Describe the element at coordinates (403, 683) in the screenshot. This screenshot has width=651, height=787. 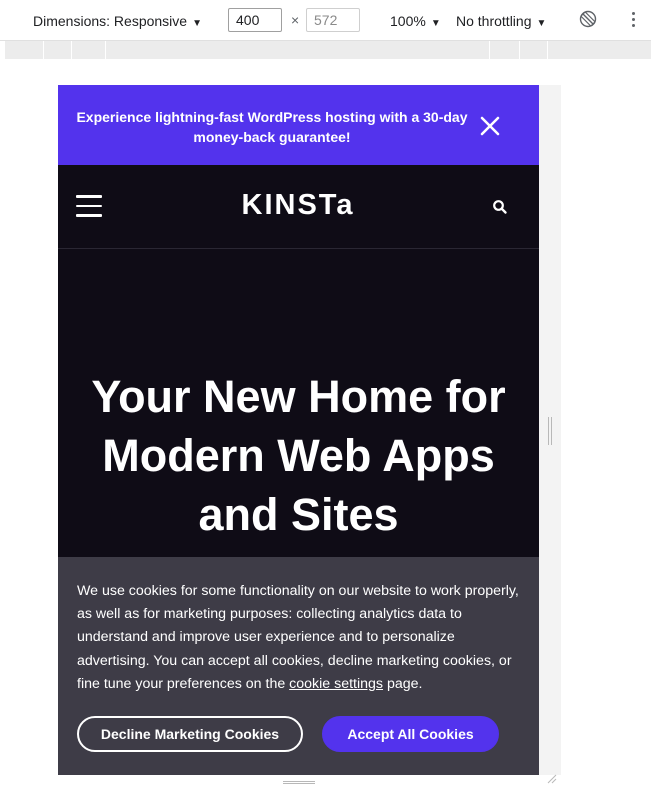
I see `cookie-text-end: page.` at that location.